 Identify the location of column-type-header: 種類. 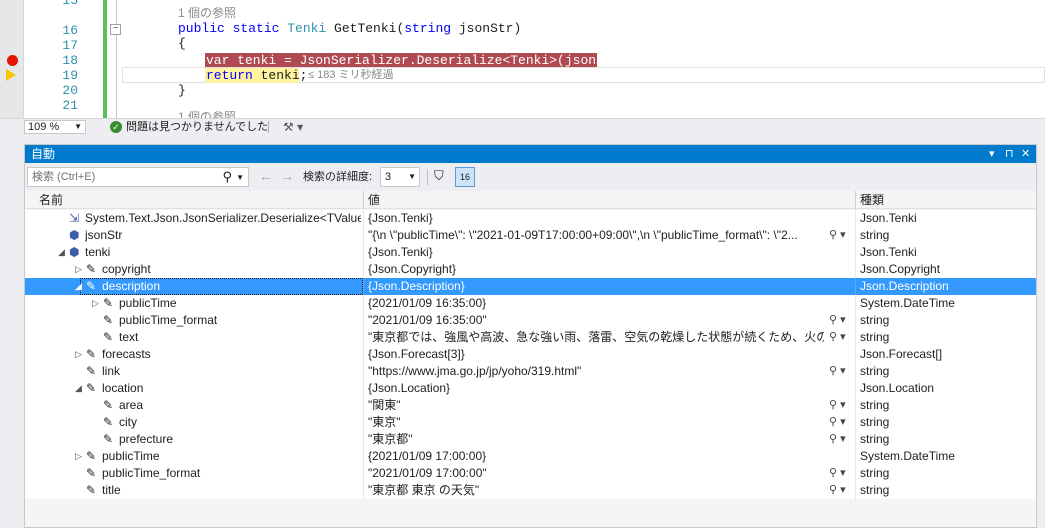
(872, 200).